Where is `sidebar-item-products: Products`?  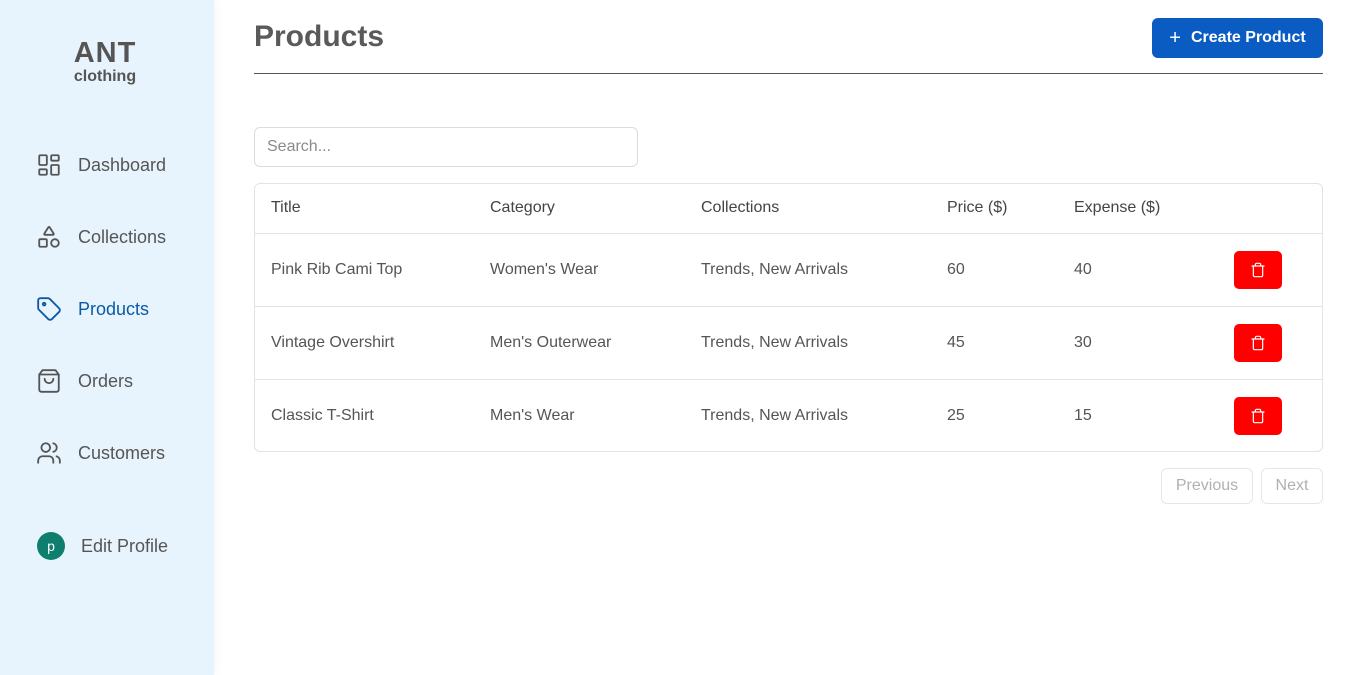 sidebar-item-products: Products is located at coordinates (92, 309).